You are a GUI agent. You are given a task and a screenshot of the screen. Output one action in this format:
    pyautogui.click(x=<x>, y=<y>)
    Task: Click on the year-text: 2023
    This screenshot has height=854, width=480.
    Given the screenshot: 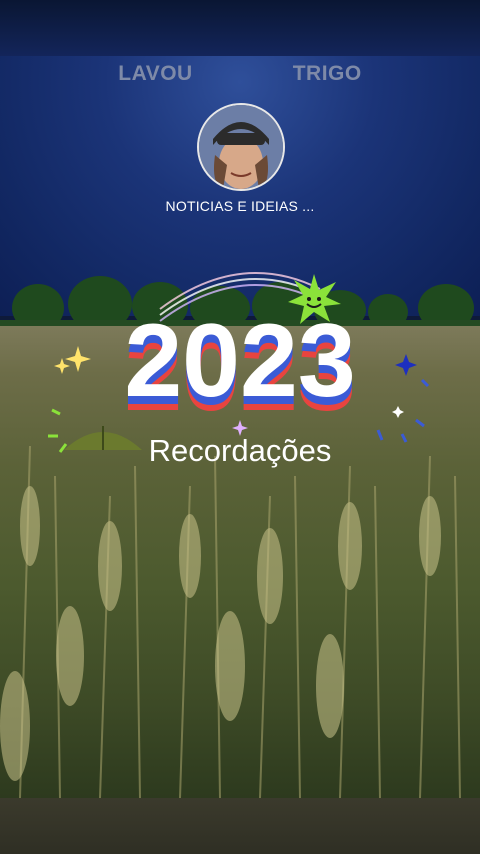 What is the action you would take?
    pyautogui.click(x=239, y=365)
    